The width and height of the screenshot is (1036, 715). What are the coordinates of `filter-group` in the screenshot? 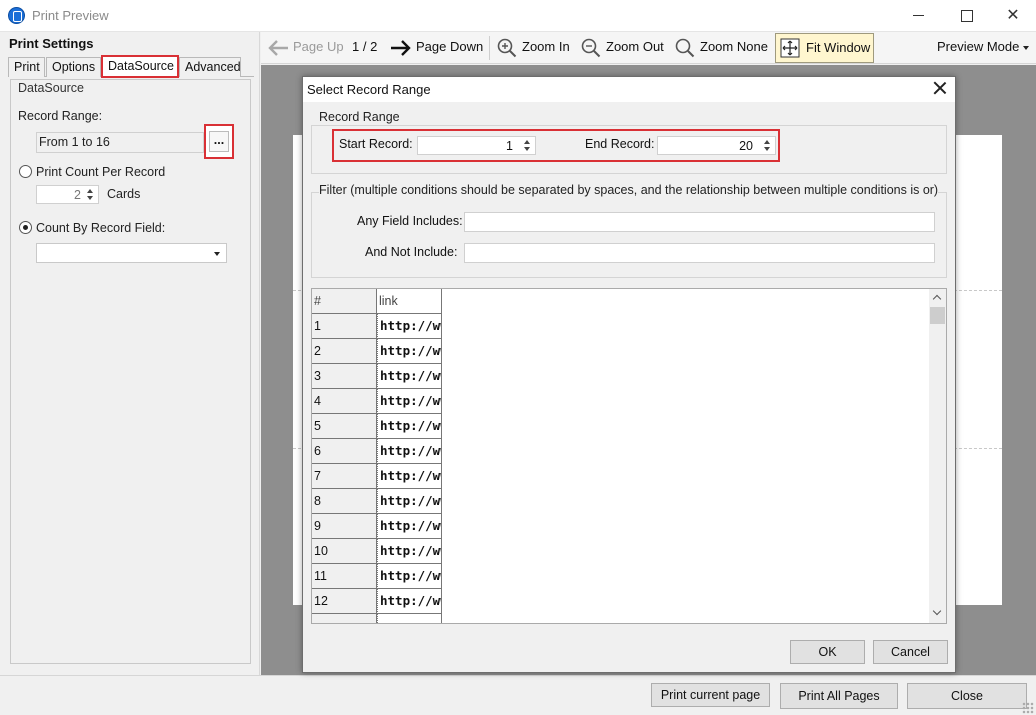 It's located at (629, 235).